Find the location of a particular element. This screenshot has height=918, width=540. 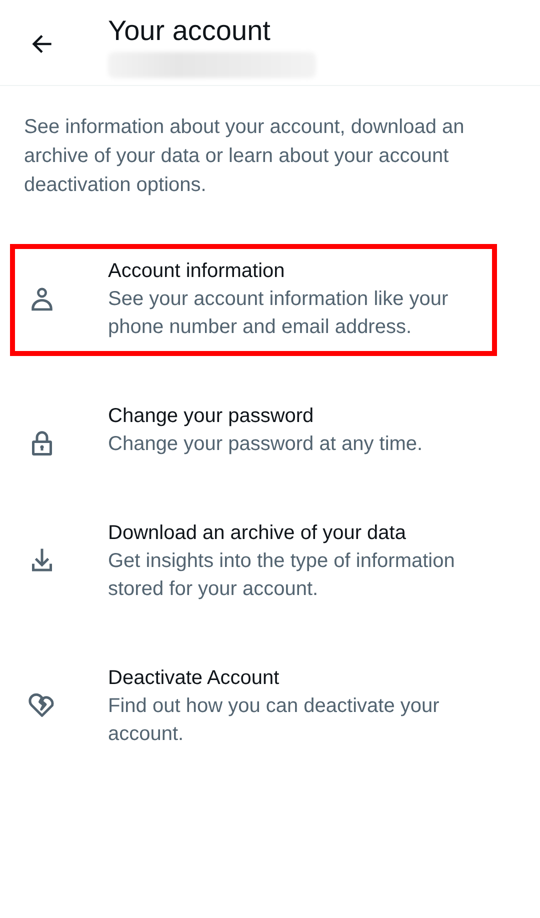

item-description: Change your password at any time. is located at coordinates (266, 444).